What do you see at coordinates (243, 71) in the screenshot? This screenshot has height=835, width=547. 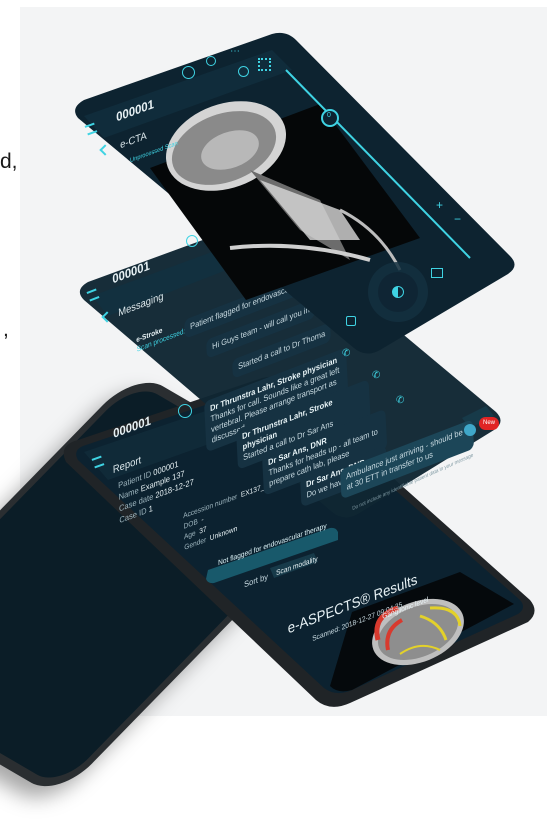 I see `help-icon` at bounding box center [243, 71].